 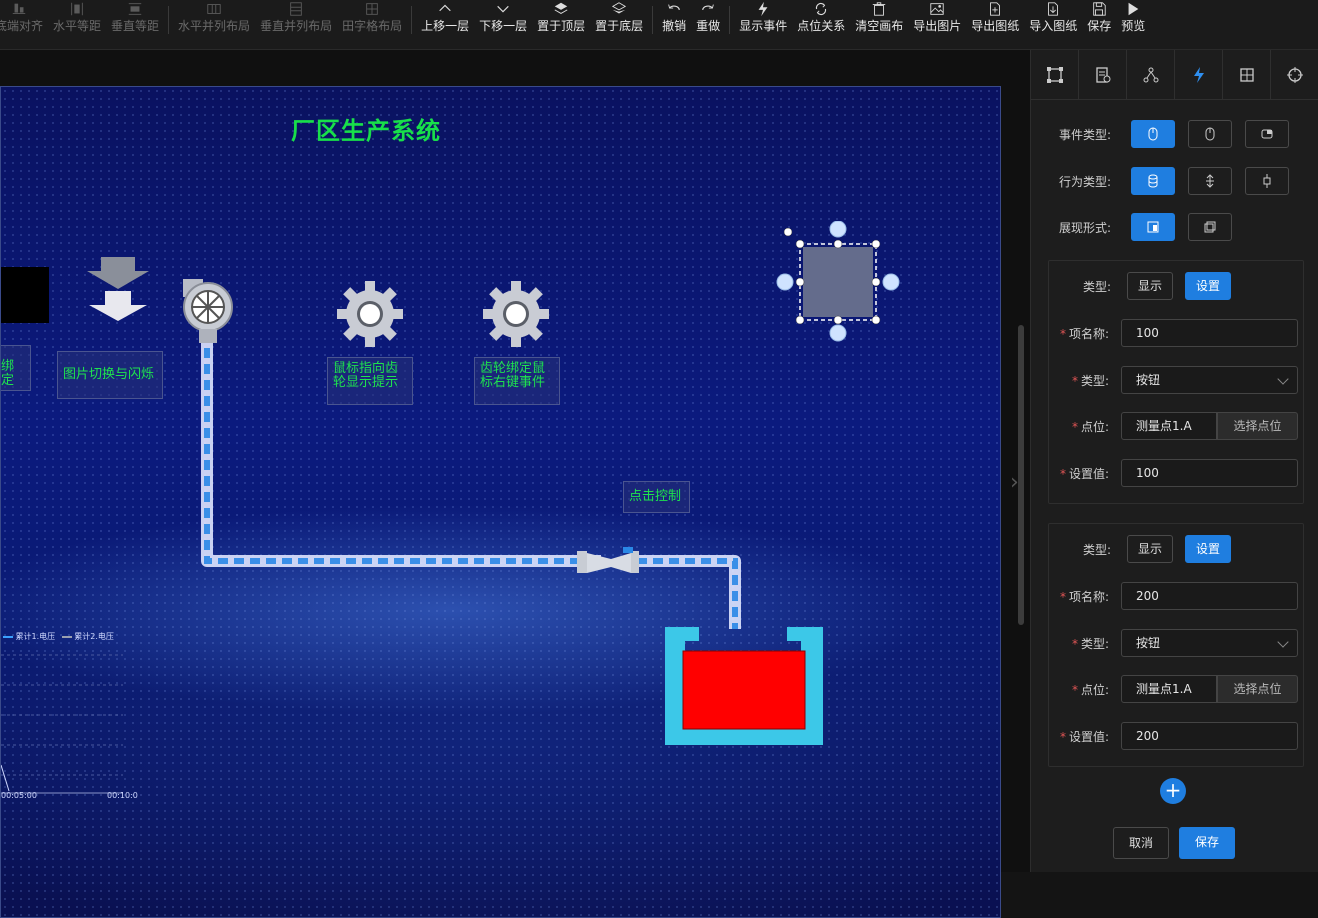 I want to click on toolbar-refresh-button: 点位关系, so click(x=821, y=20).